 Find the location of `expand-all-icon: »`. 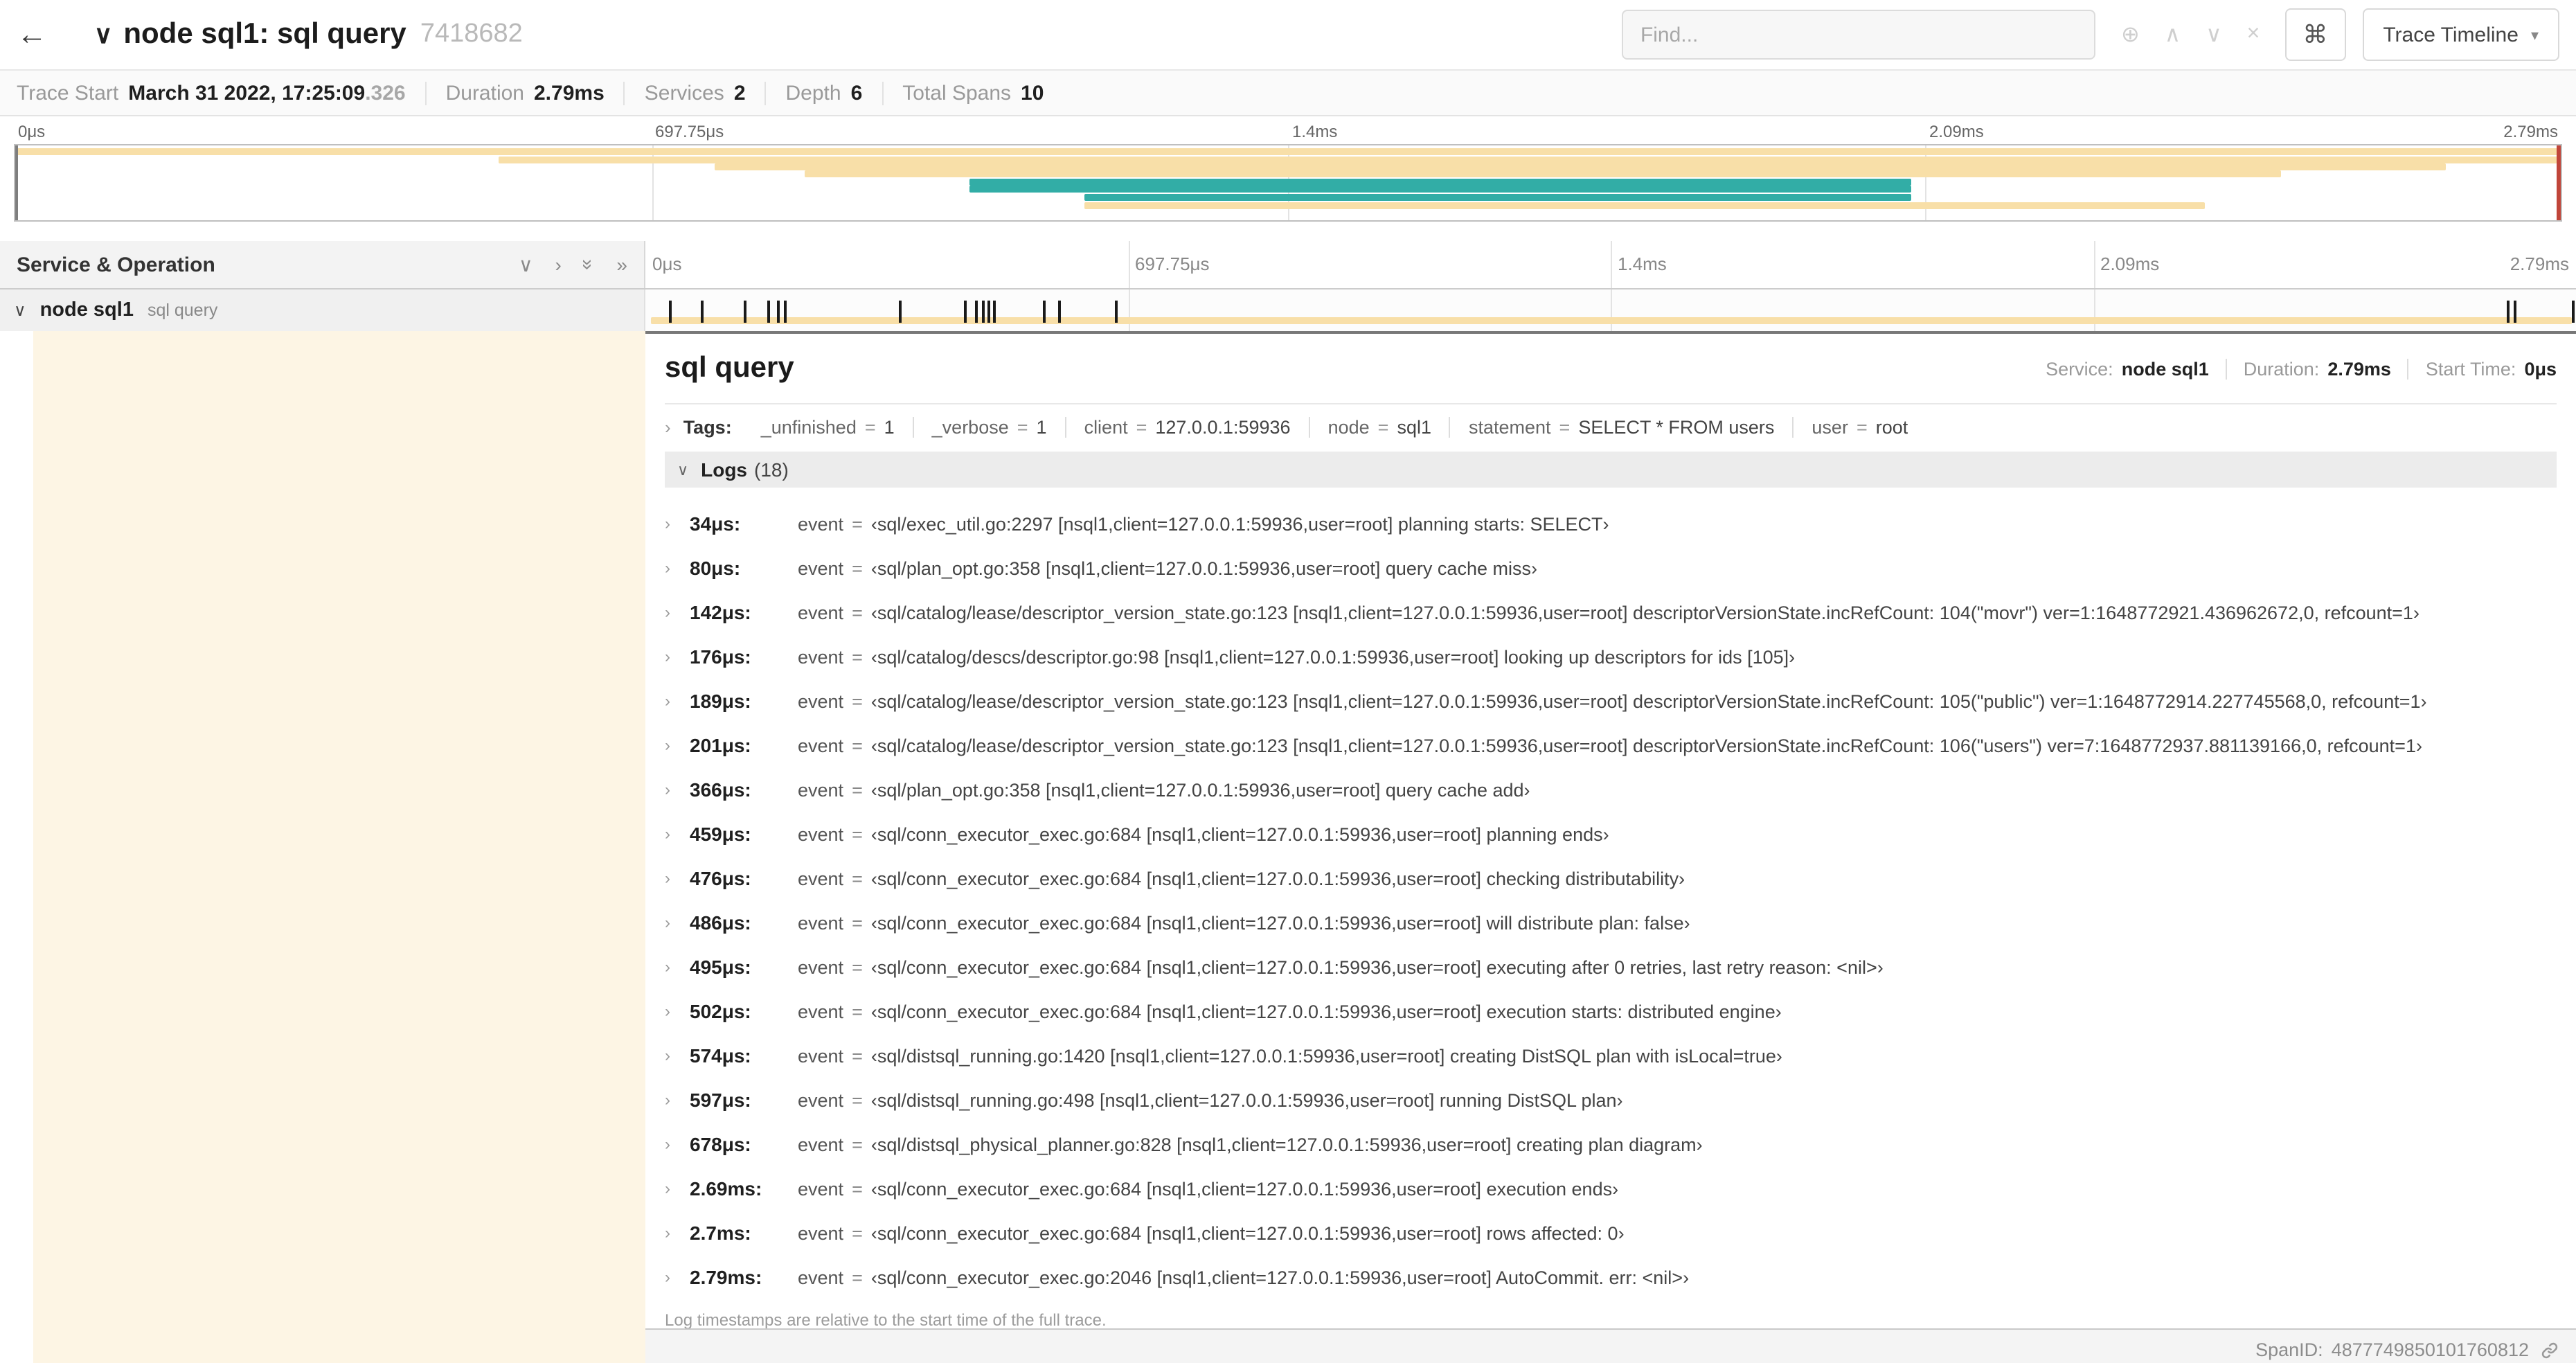

expand-all-icon: » is located at coordinates (621, 264).